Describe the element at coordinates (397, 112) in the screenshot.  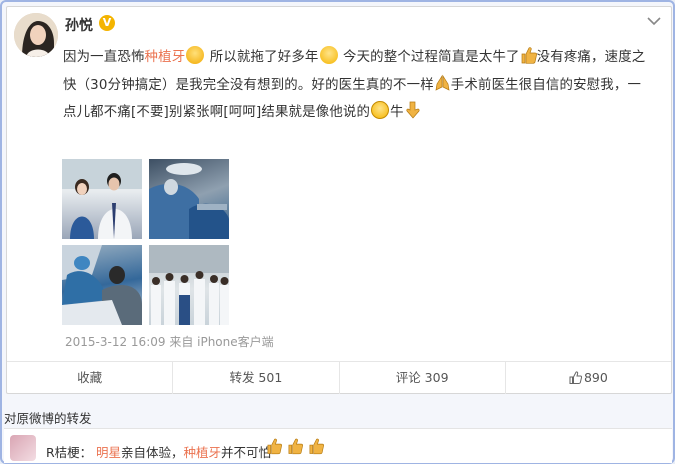
I see `post-text-segment: 牛` at that location.